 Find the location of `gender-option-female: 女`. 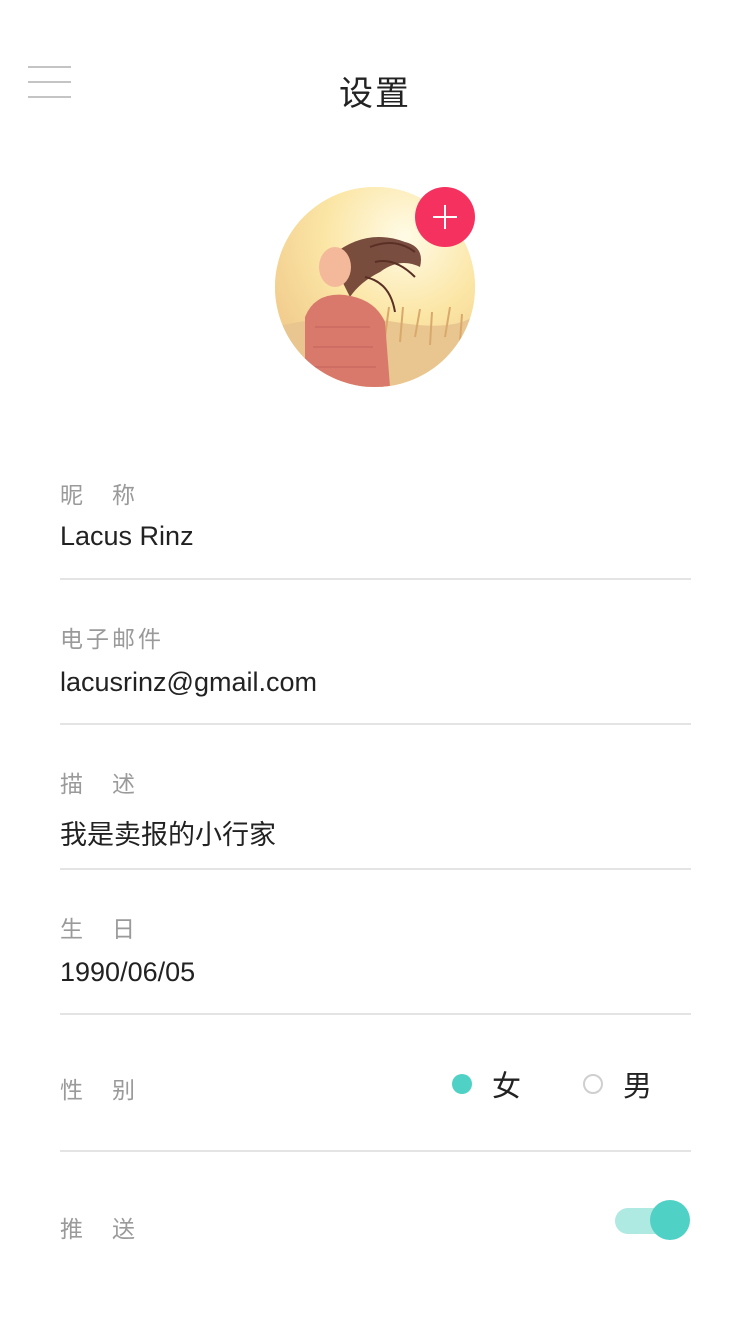

gender-option-female: 女 is located at coordinates (492, 1083).